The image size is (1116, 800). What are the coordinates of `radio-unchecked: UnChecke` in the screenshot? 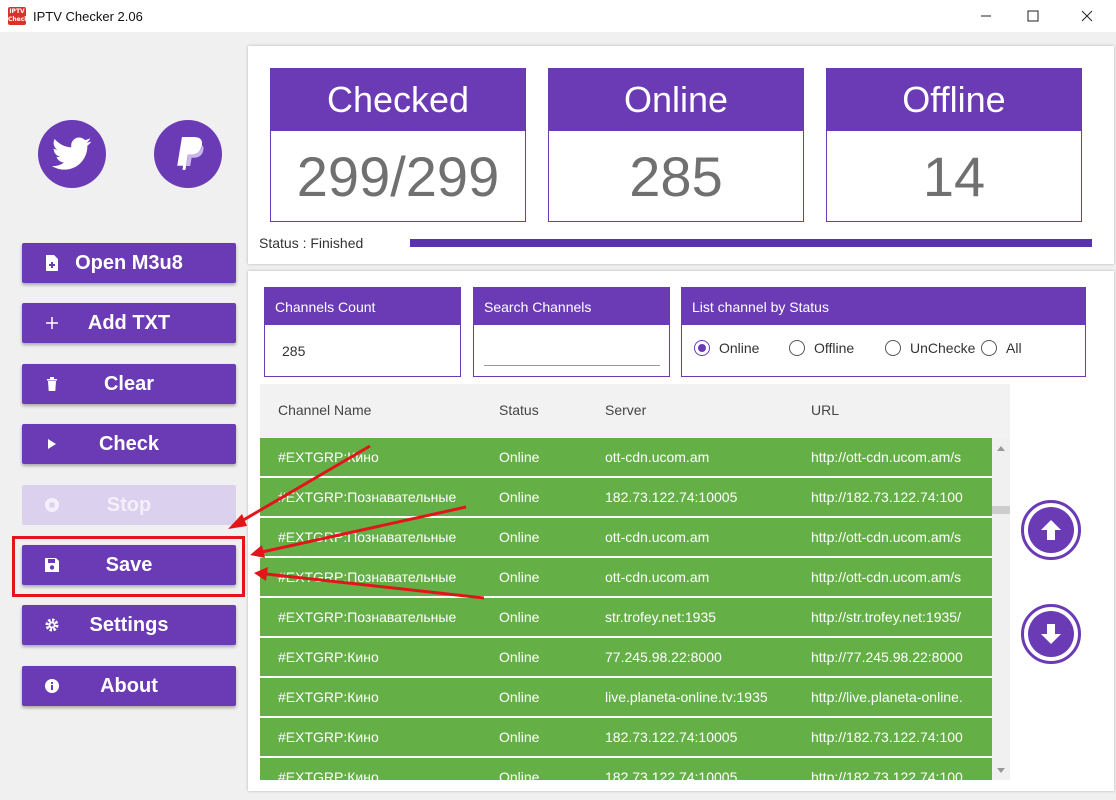 It's located at (930, 348).